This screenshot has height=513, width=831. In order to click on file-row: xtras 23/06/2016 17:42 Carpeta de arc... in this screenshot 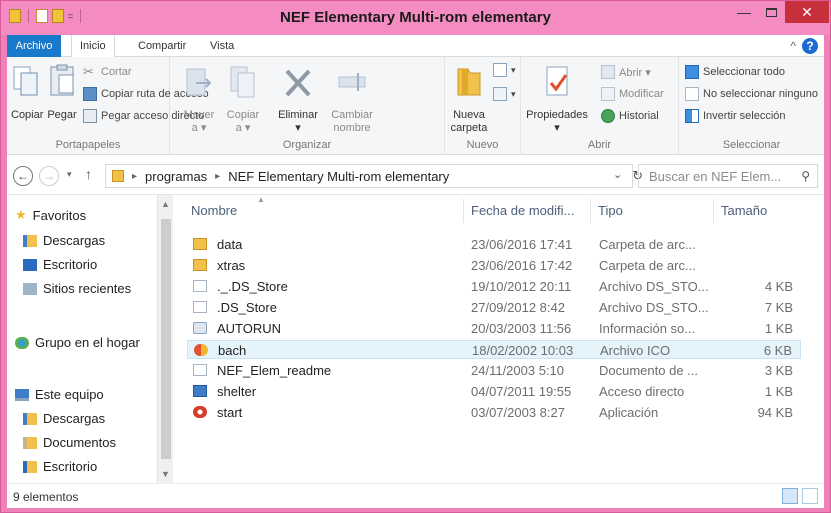, I will do `click(494, 265)`.